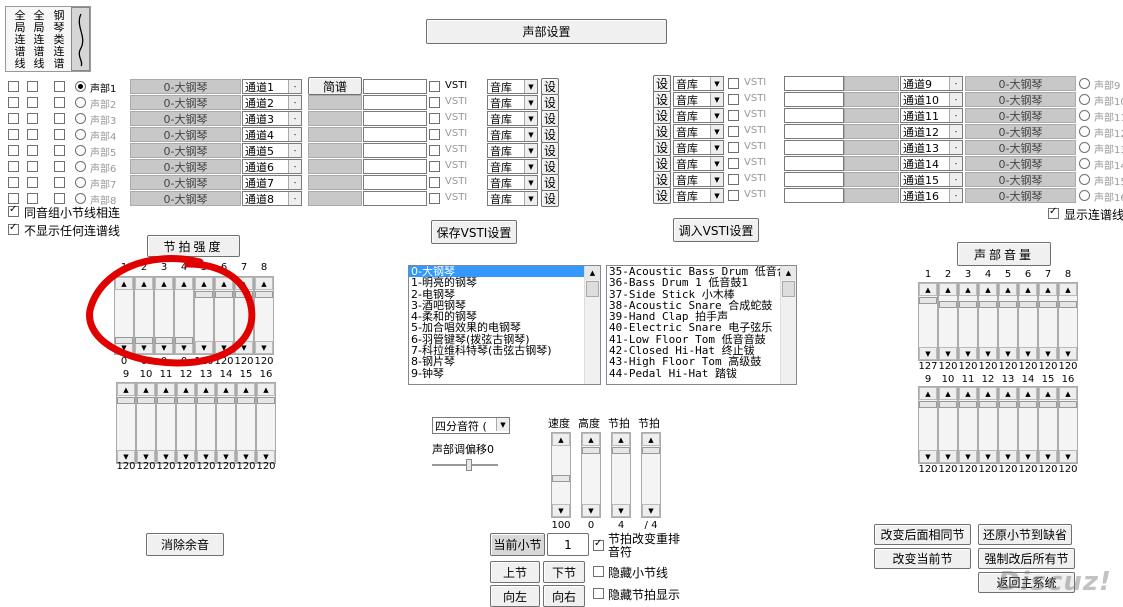 This screenshot has height=607, width=1123. Describe the element at coordinates (39, 40) in the screenshot. I see `toolbar-global-ties-2: 全局连谱线` at that location.